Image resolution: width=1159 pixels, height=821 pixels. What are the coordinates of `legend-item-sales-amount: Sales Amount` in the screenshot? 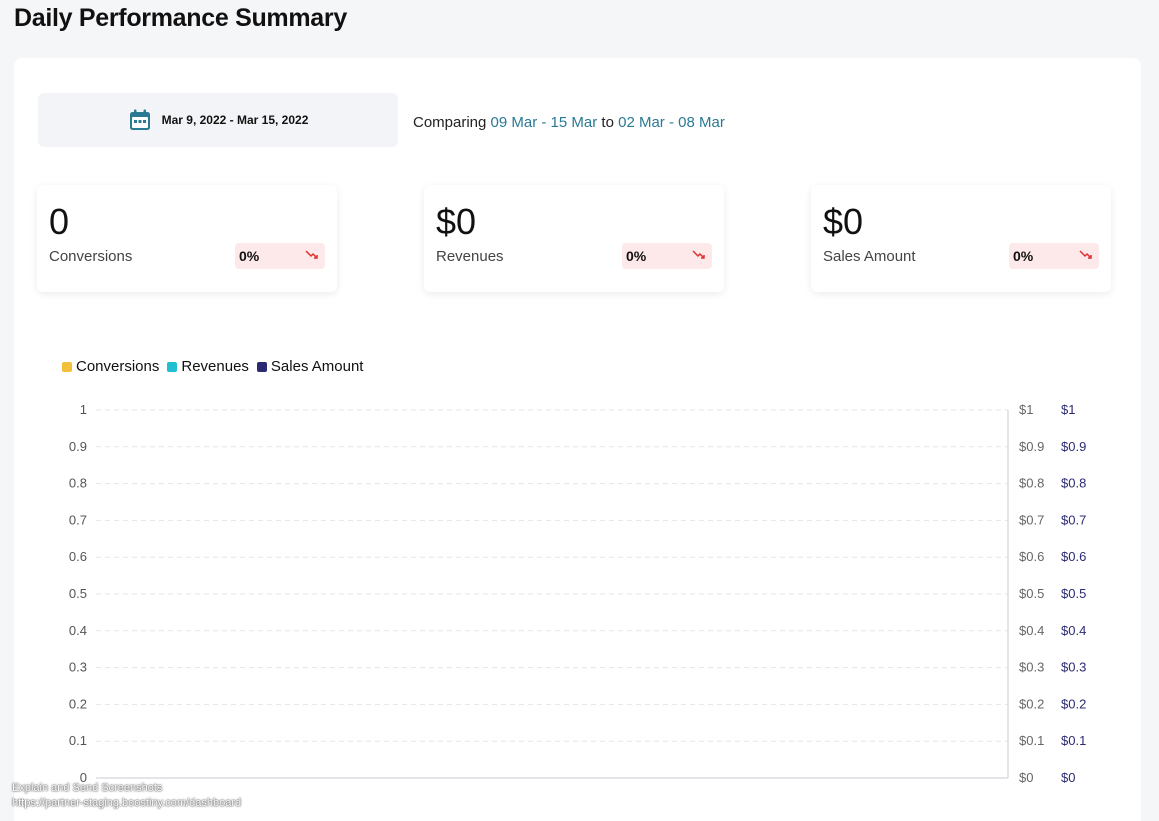 It's located at (310, 366).